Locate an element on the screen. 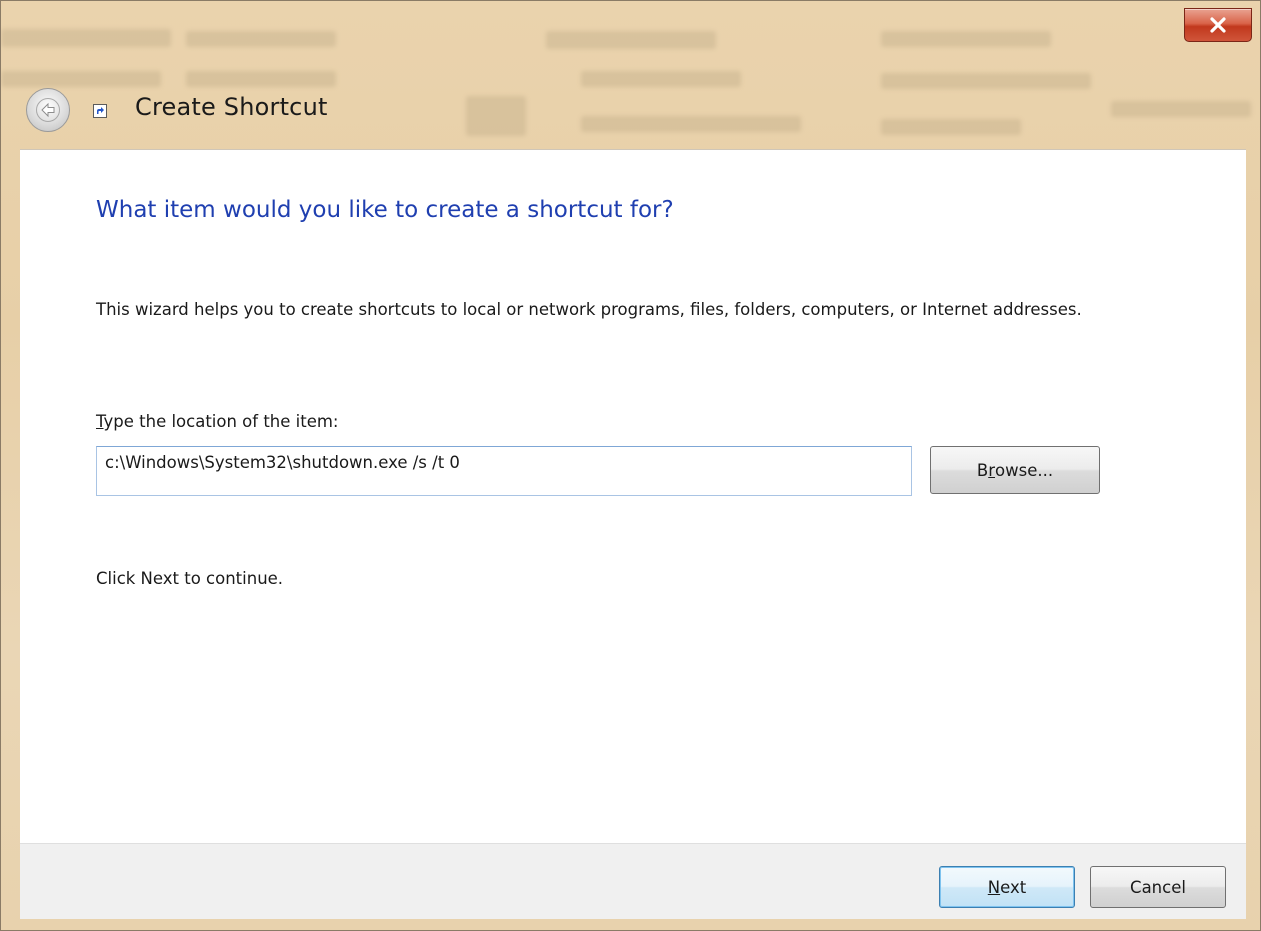 The width and height of the screenshot is (1261, 931). close-icon is located at coordinates (1218, 25).